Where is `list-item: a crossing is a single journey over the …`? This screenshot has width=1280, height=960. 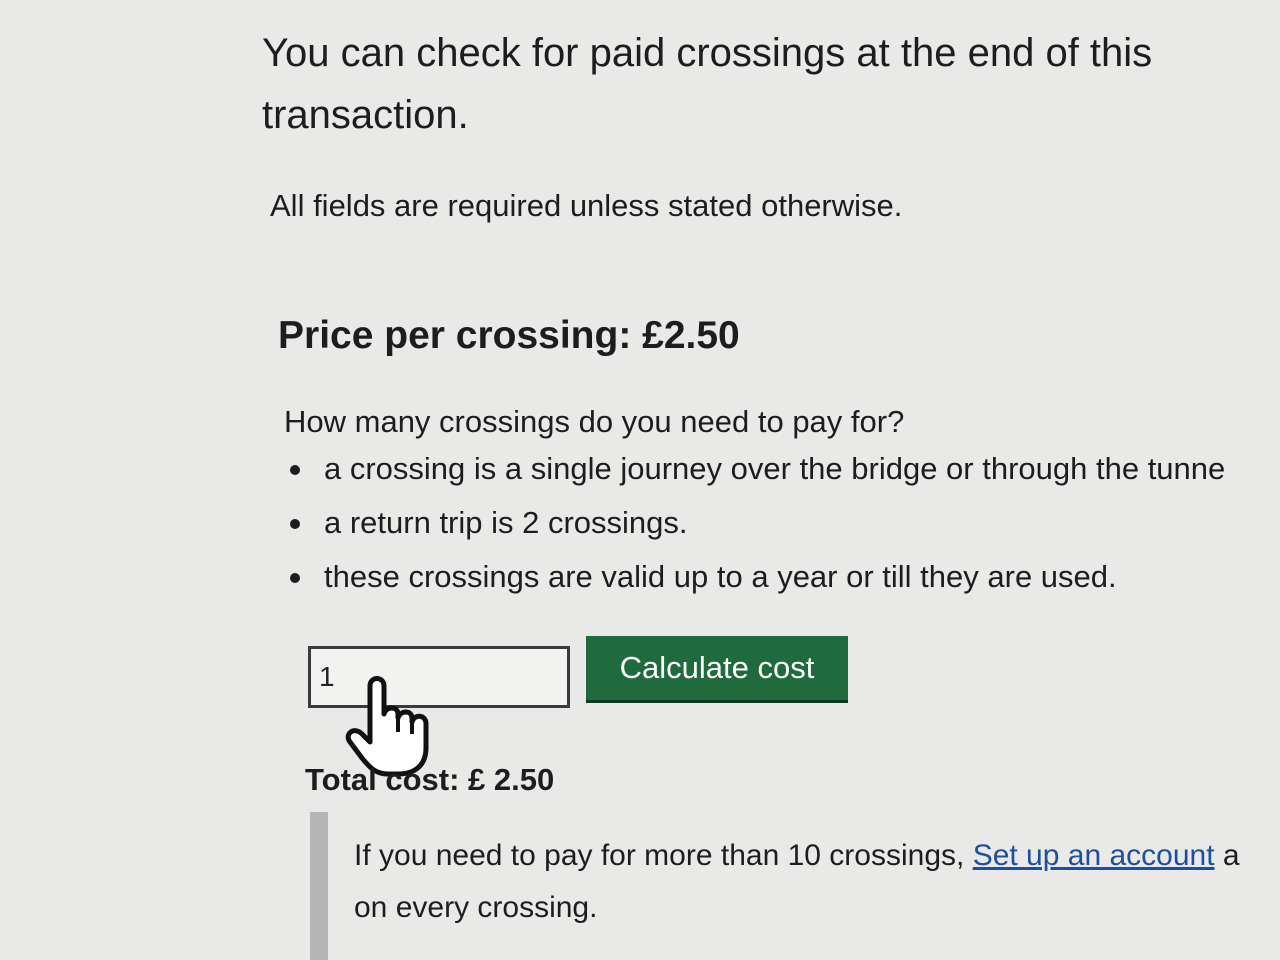 list-item: a crossing is a single journey over the … is located at coordinates (783, 469).